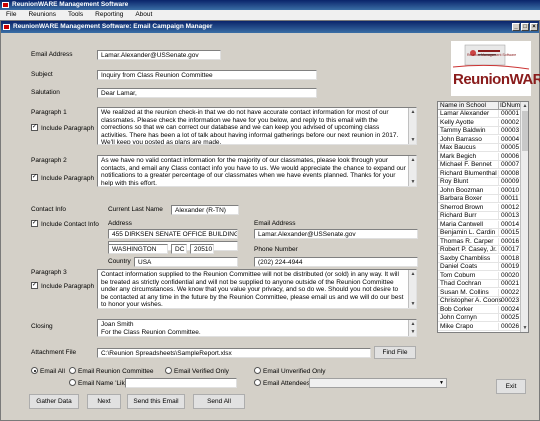 This screenshot has height=421, width=540. Describe the element at coordinates (257, 370) in the screenshot. I see `email-unverified-only-radio` at that location.